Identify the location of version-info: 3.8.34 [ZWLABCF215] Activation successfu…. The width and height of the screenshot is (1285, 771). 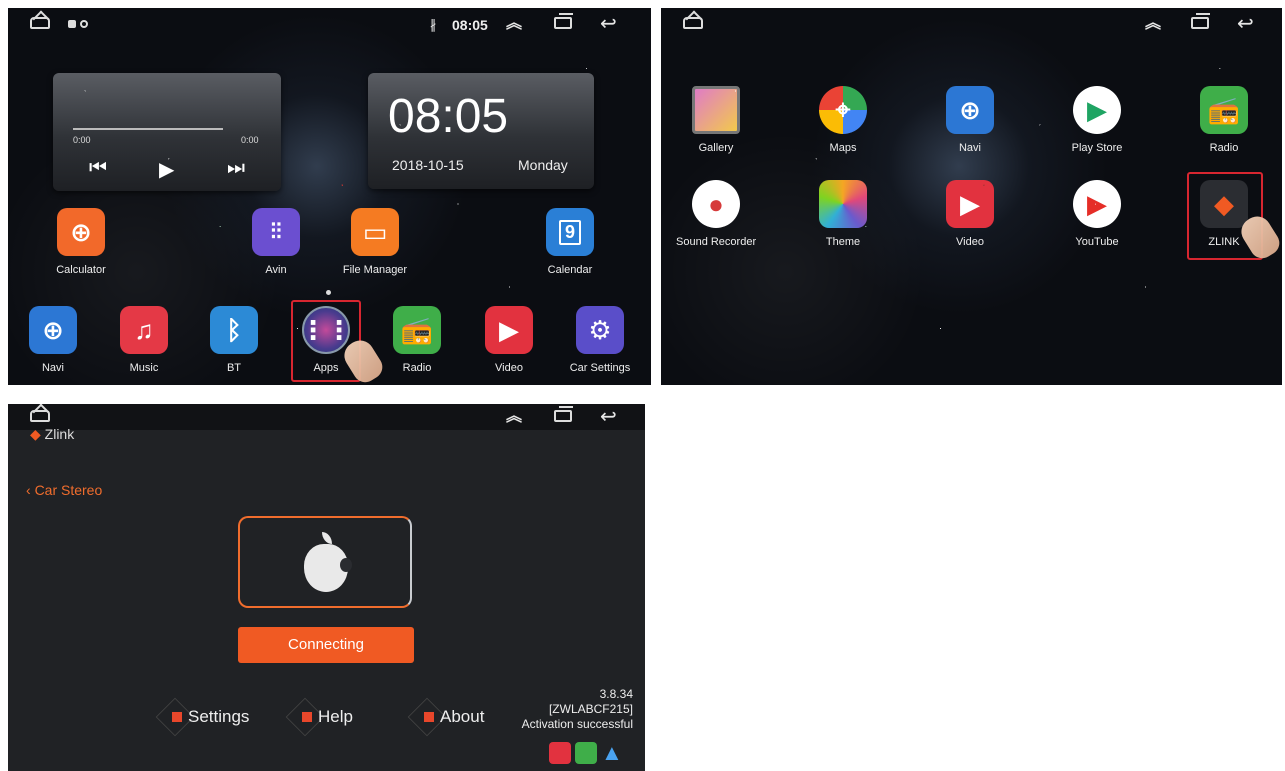
(577, 709).